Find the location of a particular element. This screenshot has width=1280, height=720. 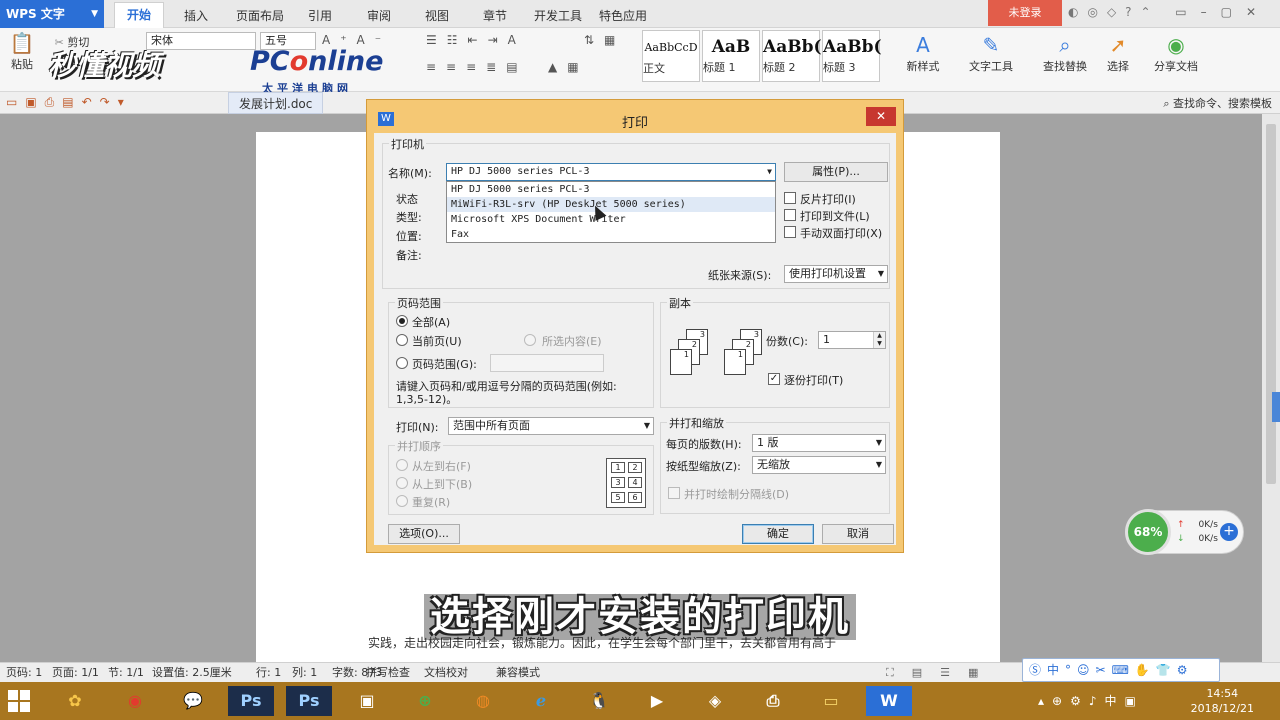

repeat-radio is located at coordinates (402, 501).